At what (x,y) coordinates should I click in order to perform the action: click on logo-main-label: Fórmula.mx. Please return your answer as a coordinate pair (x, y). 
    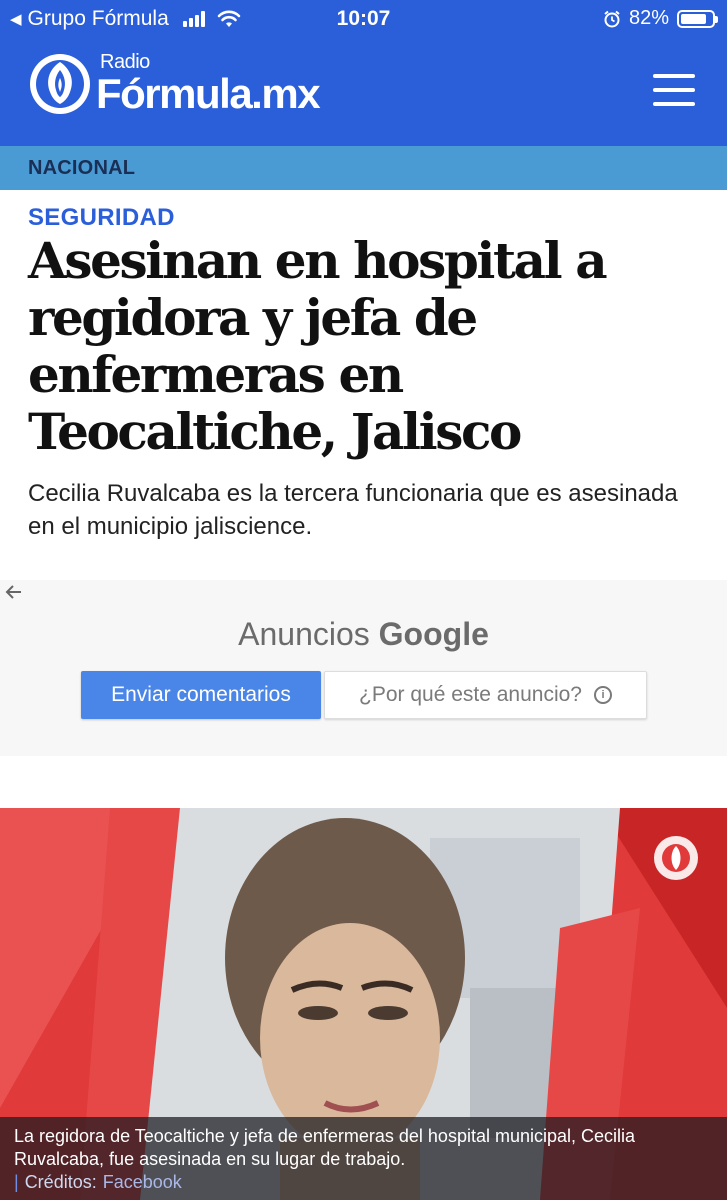
    Looking at the image, I should click on (208, 93).